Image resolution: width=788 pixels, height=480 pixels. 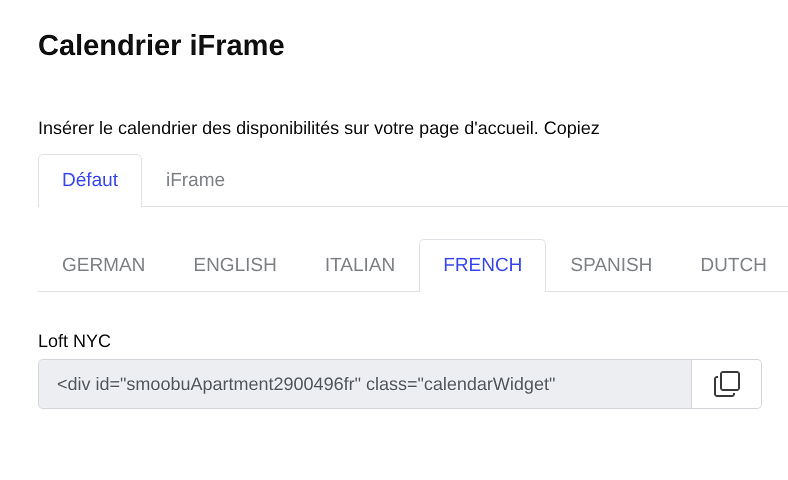 I want to click on tab: DUTCH, so click(x=732, y=265).